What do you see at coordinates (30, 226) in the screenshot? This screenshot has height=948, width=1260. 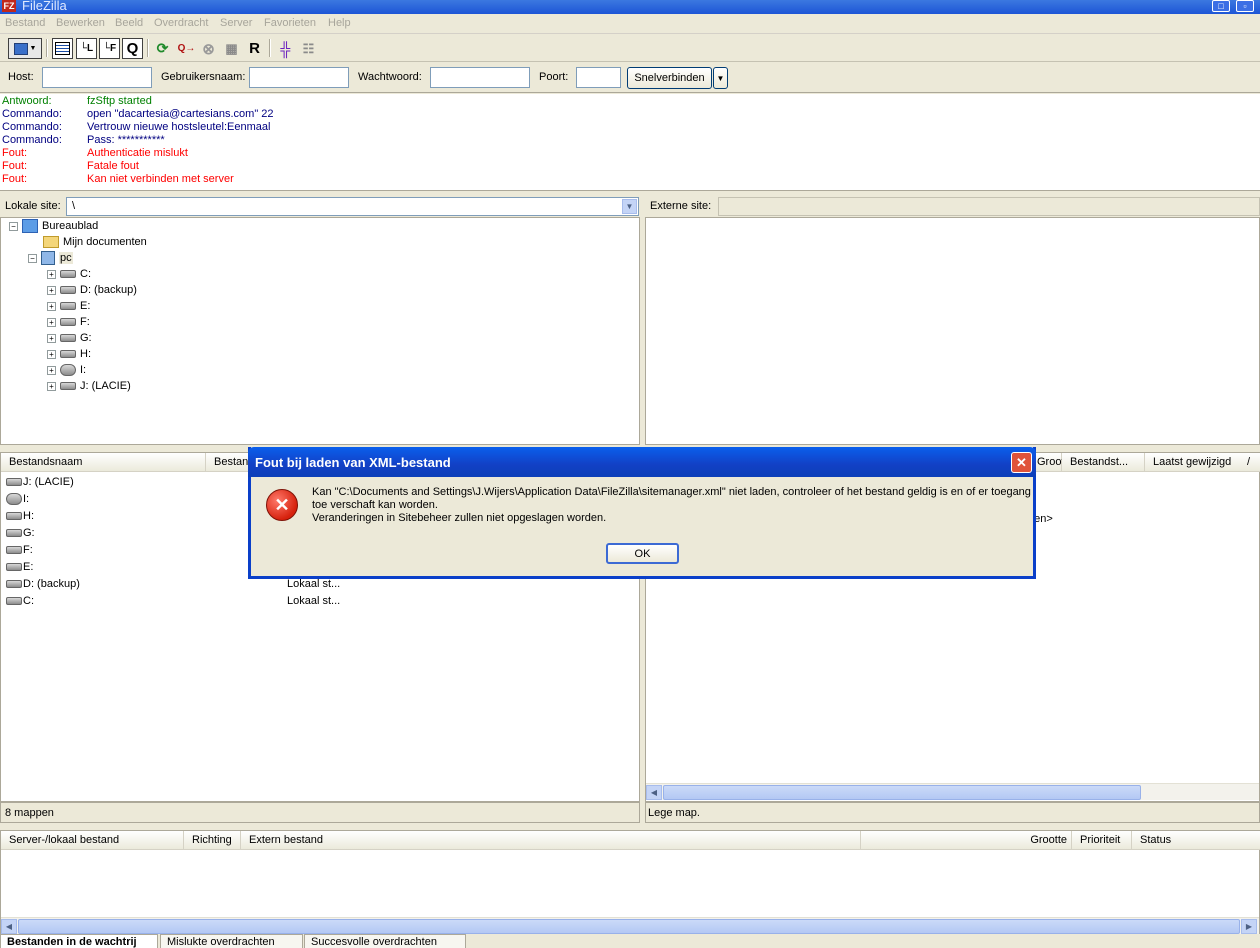 I see `desktop-icon` at bounding box center [30, 226].